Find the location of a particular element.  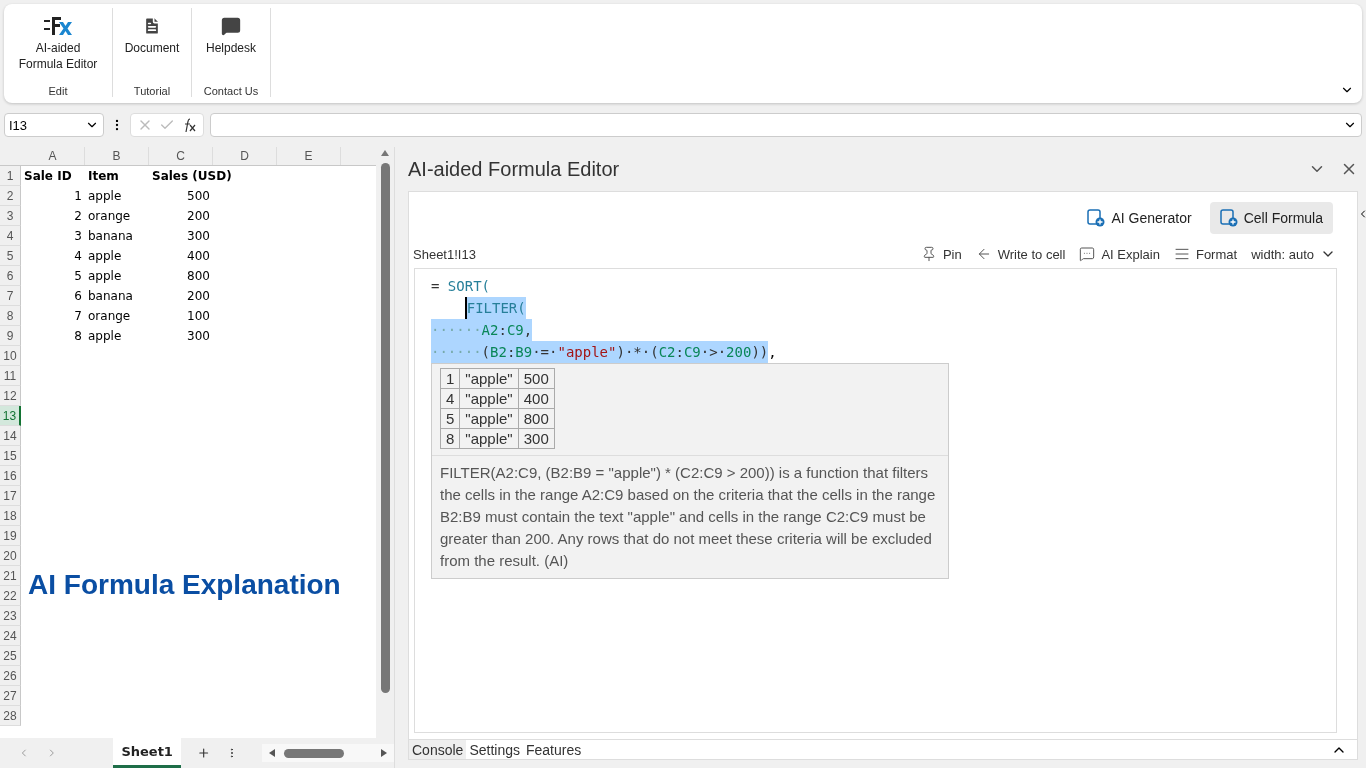

cell-reference: Sheet1!I13 is located at coordinates (445, 254).